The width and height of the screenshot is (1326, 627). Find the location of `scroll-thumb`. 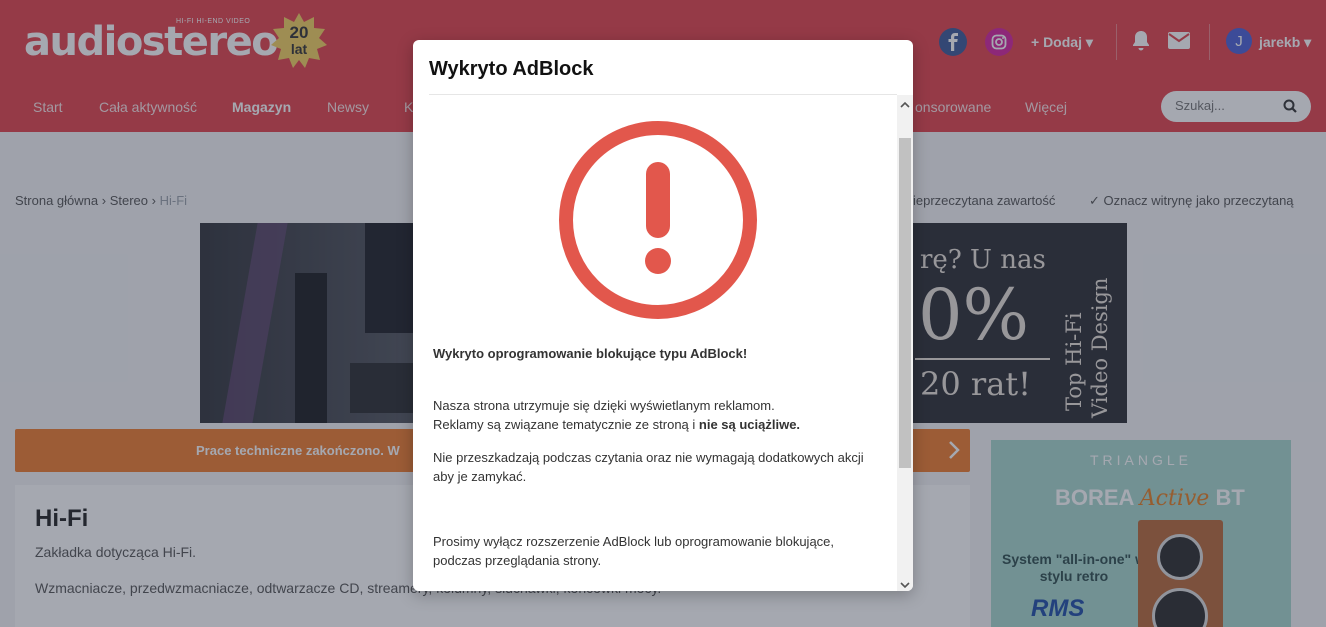

scroll-thumb is located at coordinates (905, 303).